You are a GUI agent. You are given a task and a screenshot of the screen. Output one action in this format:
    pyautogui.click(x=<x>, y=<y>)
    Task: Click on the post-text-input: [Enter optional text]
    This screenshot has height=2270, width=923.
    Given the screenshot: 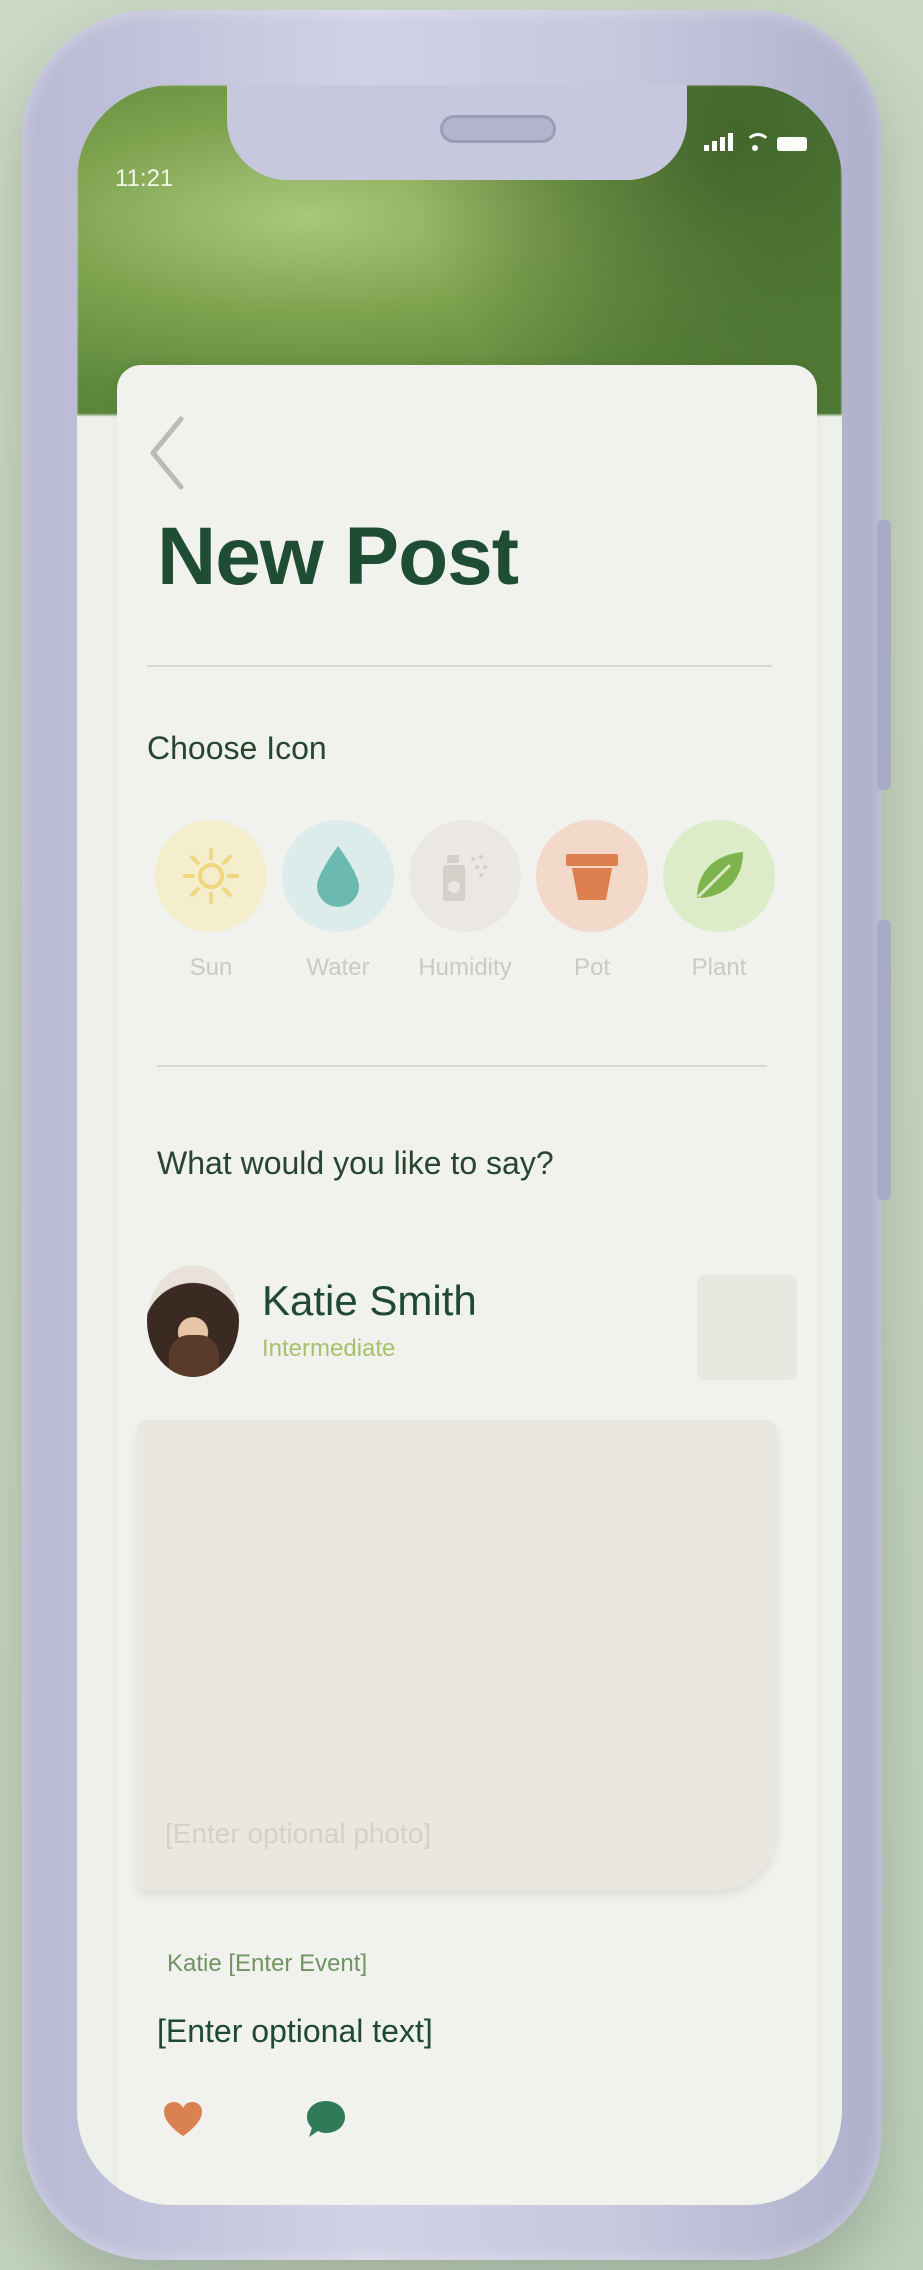 What is the action you would take?
    pyautogui.click(x=295, y=2031)
    